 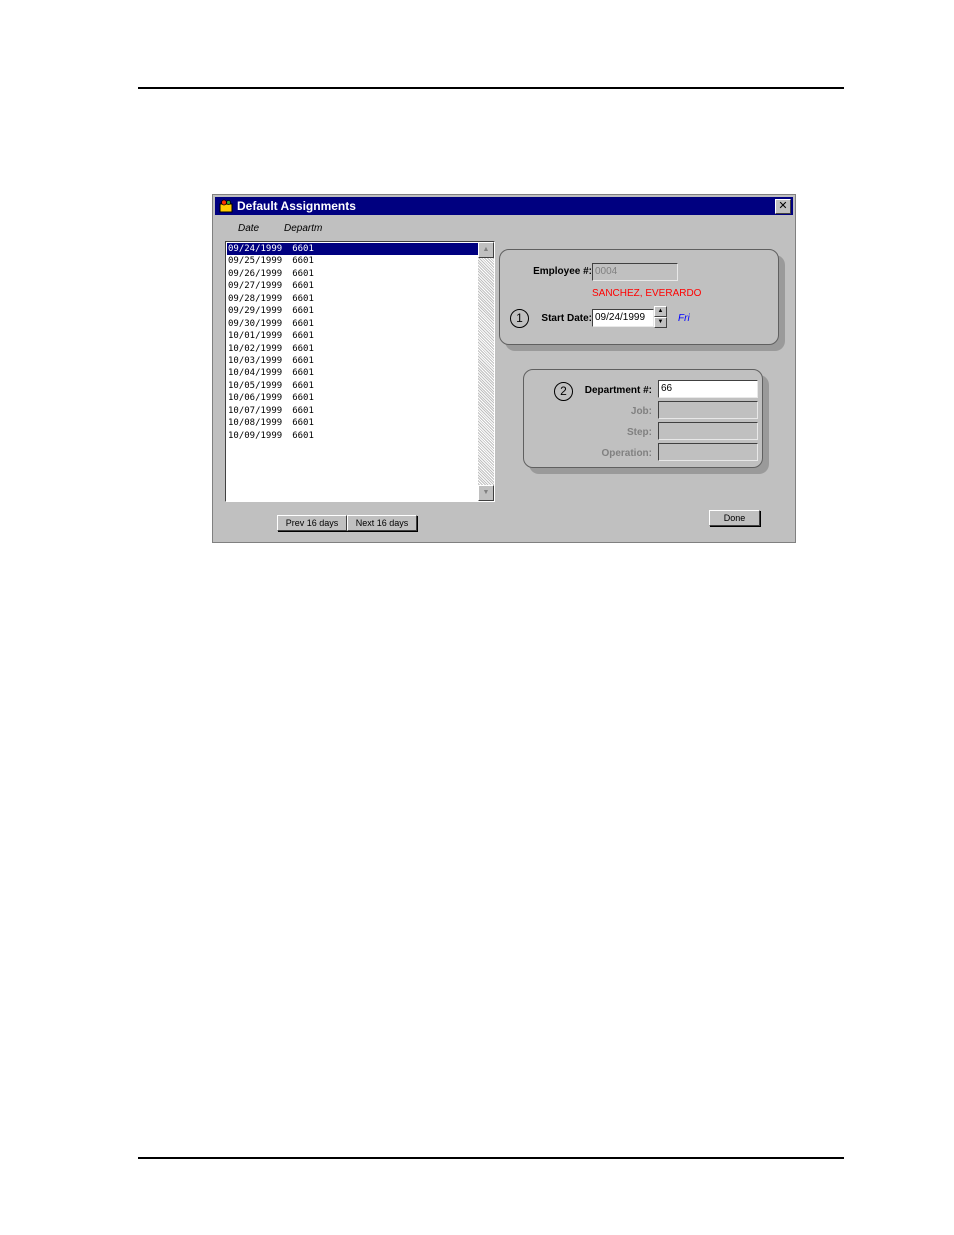 I want to click on start-date-input: 09/24/1999, so click(x=623, y=318).